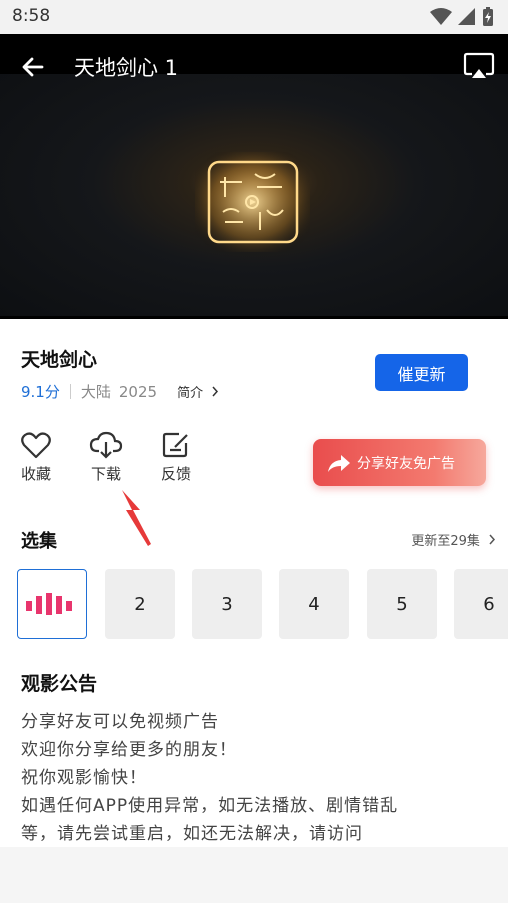 This screenshot has height=903, width=508. Describe the element at coordinates (36, 445) in the screenshot. I see `heart-icon` at that location.